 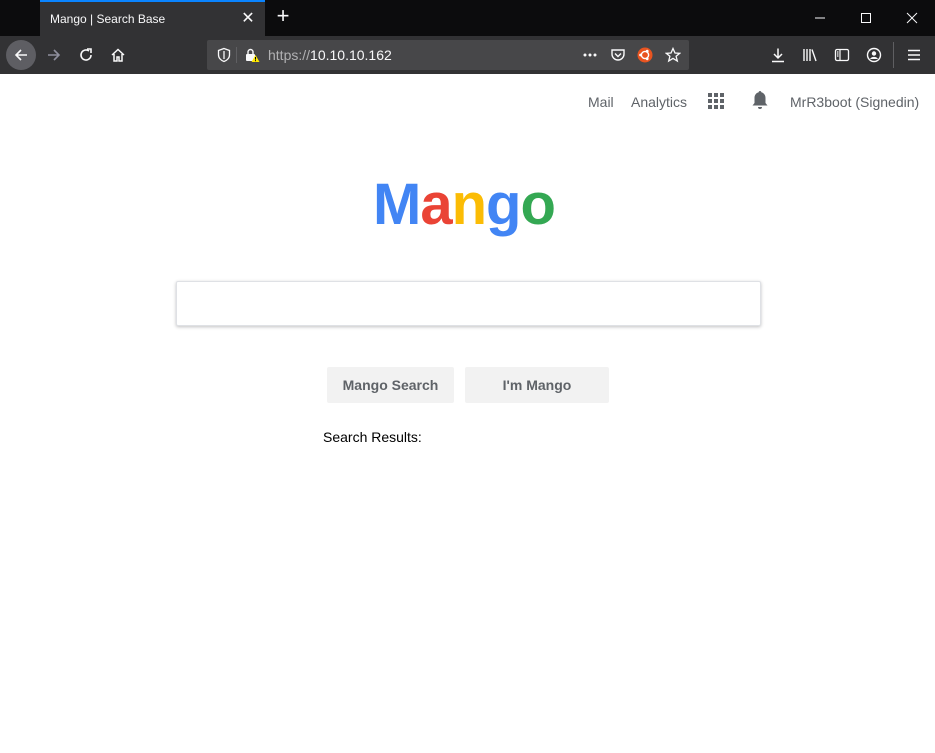 I want to click on search-results-label: Search Results:, so click(x=372, y=437).